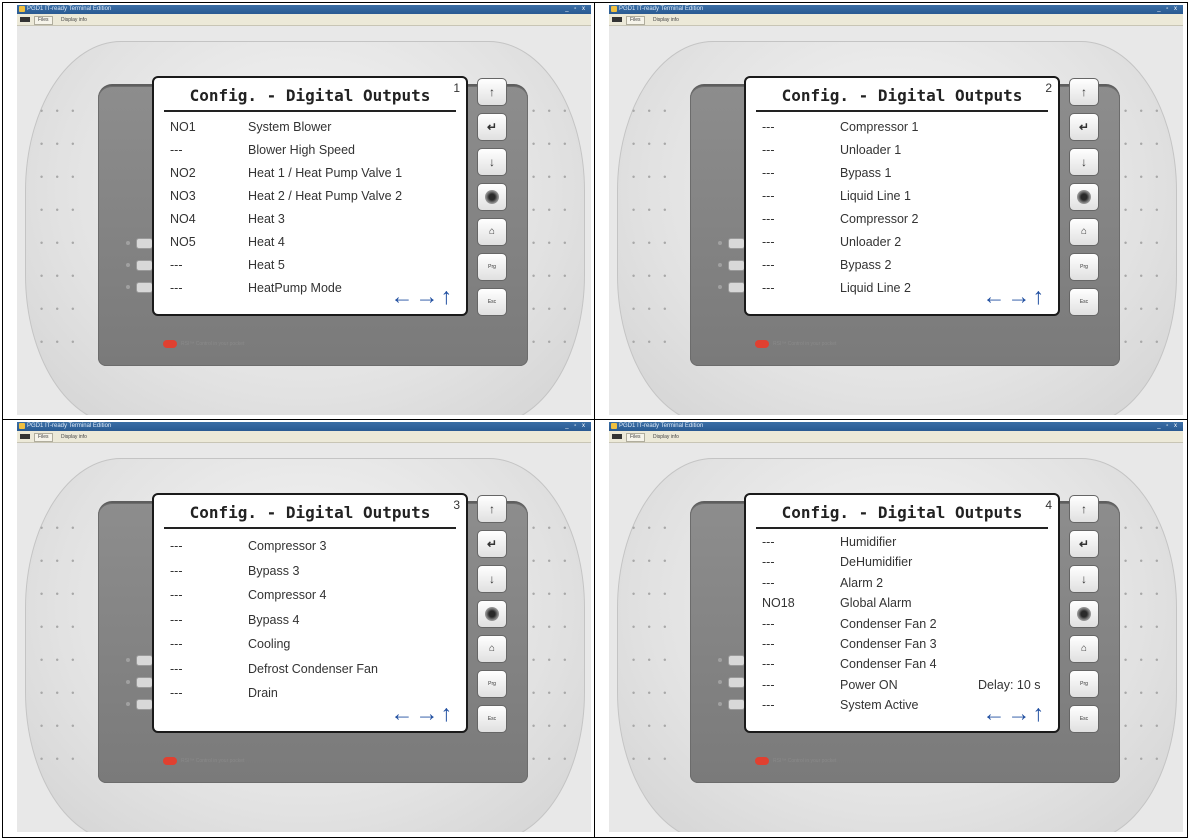  Describe the element at coordinates (274, 570) in the screenshot. I see `output-label: Bypass 3` at that location.